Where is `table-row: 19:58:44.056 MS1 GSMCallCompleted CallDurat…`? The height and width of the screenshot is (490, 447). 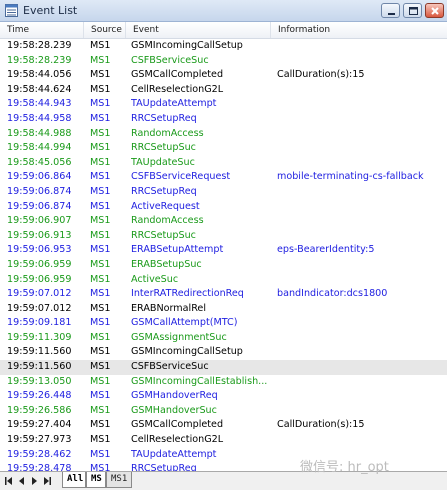 table-row: 19:58:44.056 MS1 GSMCallCompleted CallDurat… is located at coordinates (223, 75).